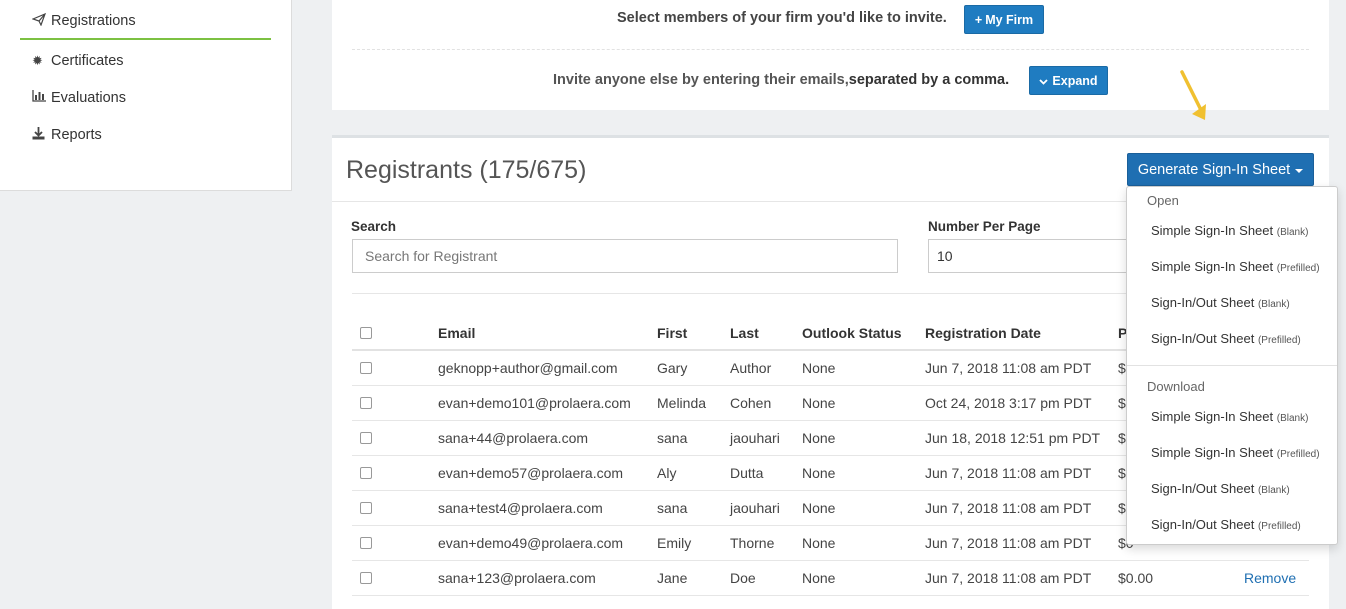  What do you see at coordinates (1075, 80) in the screenshot?
I see `expand-label: Expand` at bounding box center [1075, 80].